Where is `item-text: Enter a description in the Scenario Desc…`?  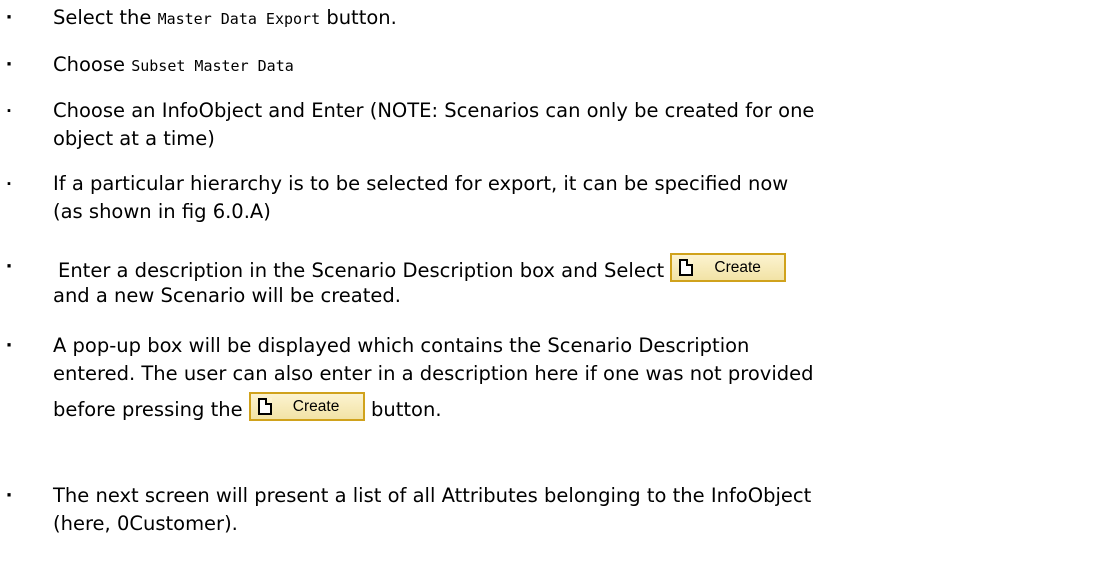 item-text: Enter a description in the Scenario Desc… is located at coordinates (361, 270).